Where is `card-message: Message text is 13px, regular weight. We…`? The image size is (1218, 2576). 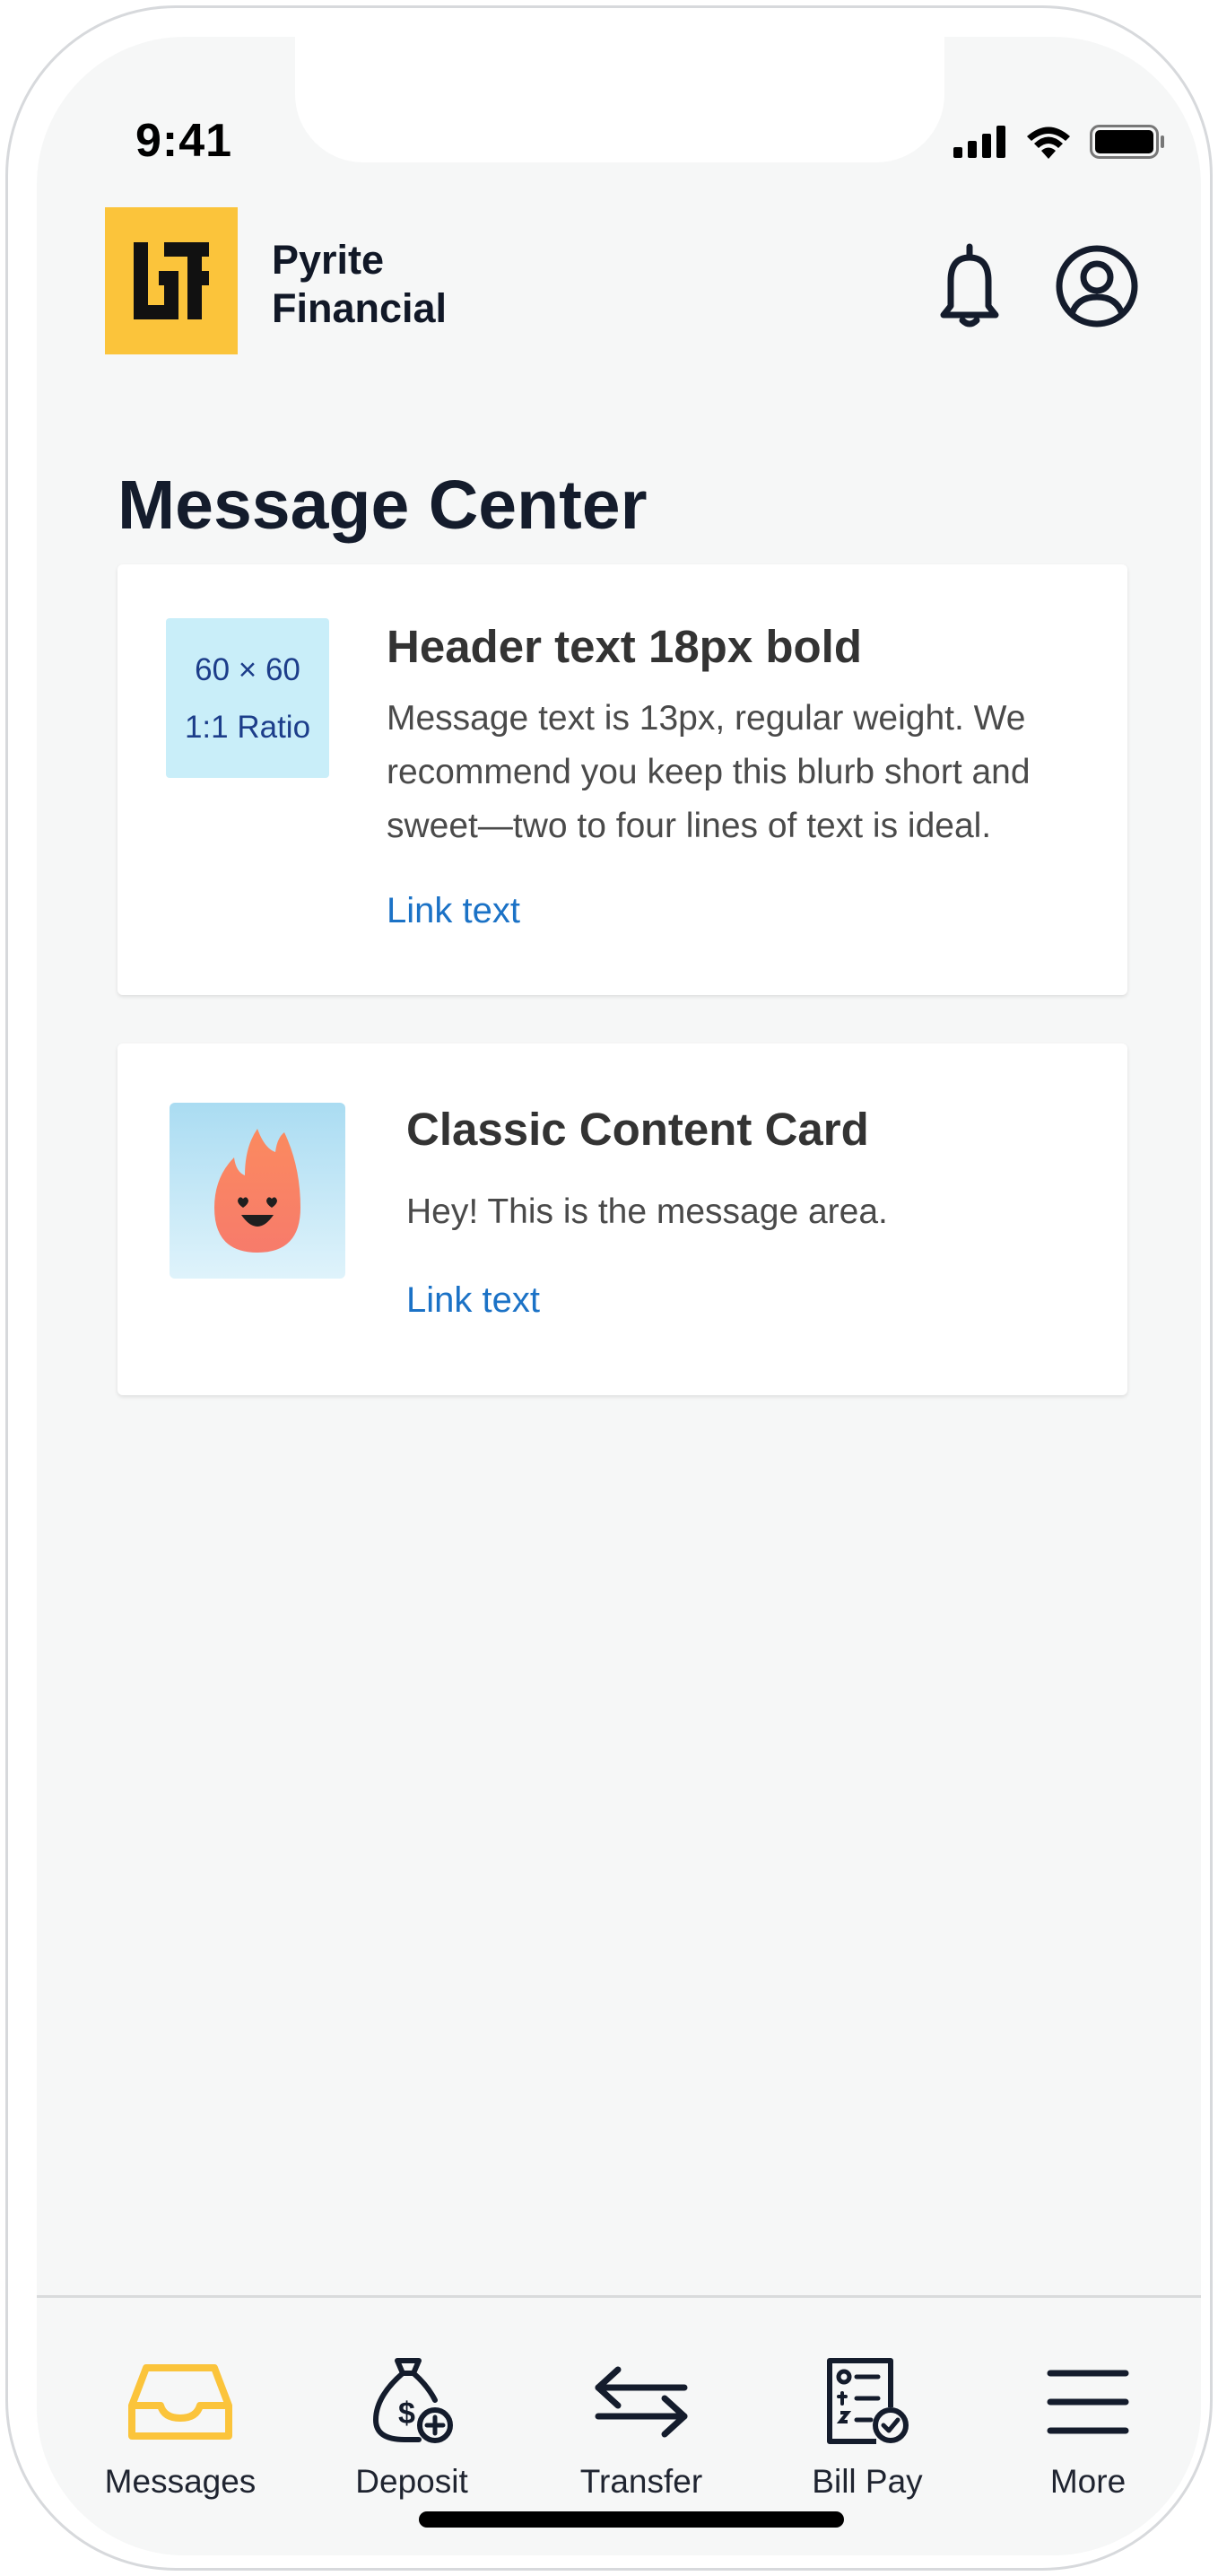 card-message: Message text is 13px, regular weight. We… is located at coordinates (709, 772).